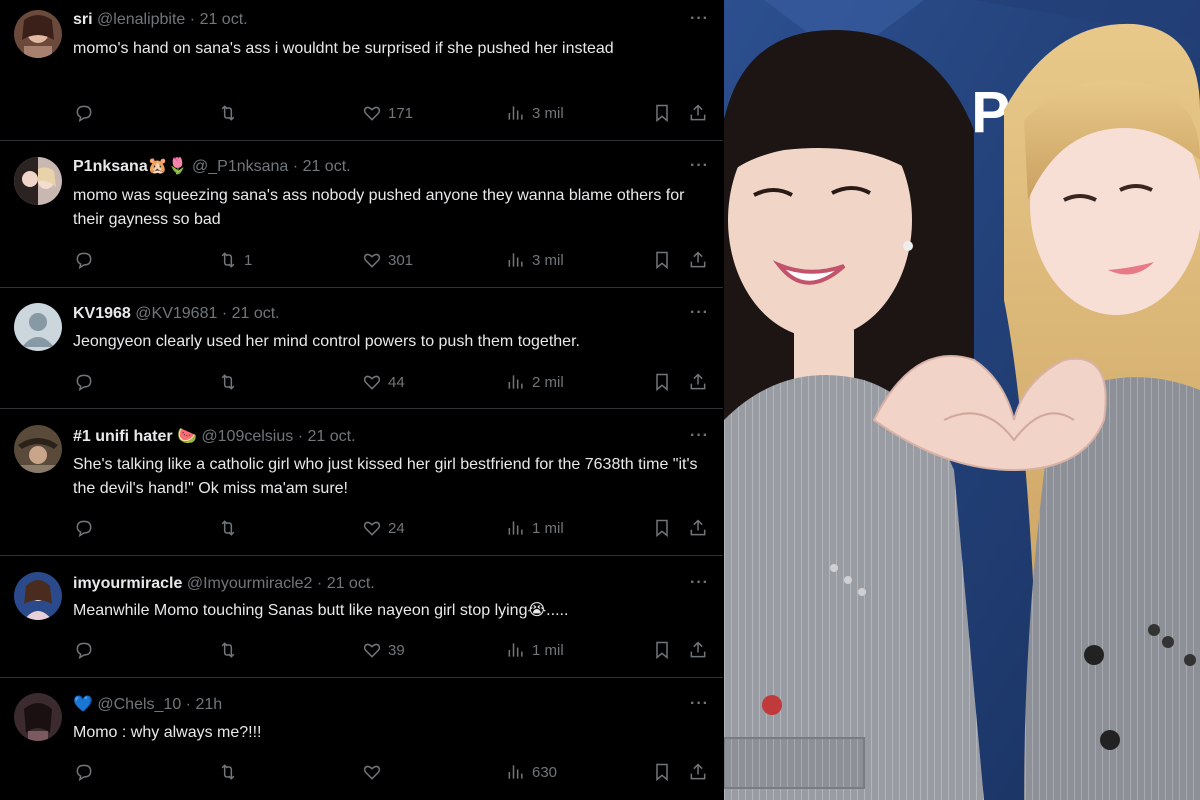 The width and height of the screenshot is (1200, 800). I want to click on handle: @109celsius, so click(247, 436).